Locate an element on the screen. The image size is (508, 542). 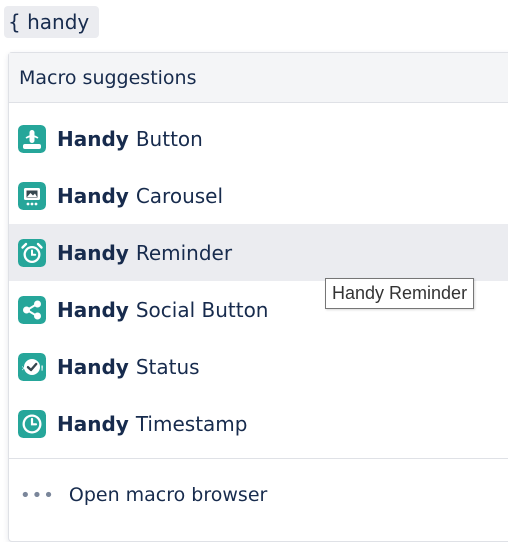
suggestion-label: Button is located at coordinates (169, 138).